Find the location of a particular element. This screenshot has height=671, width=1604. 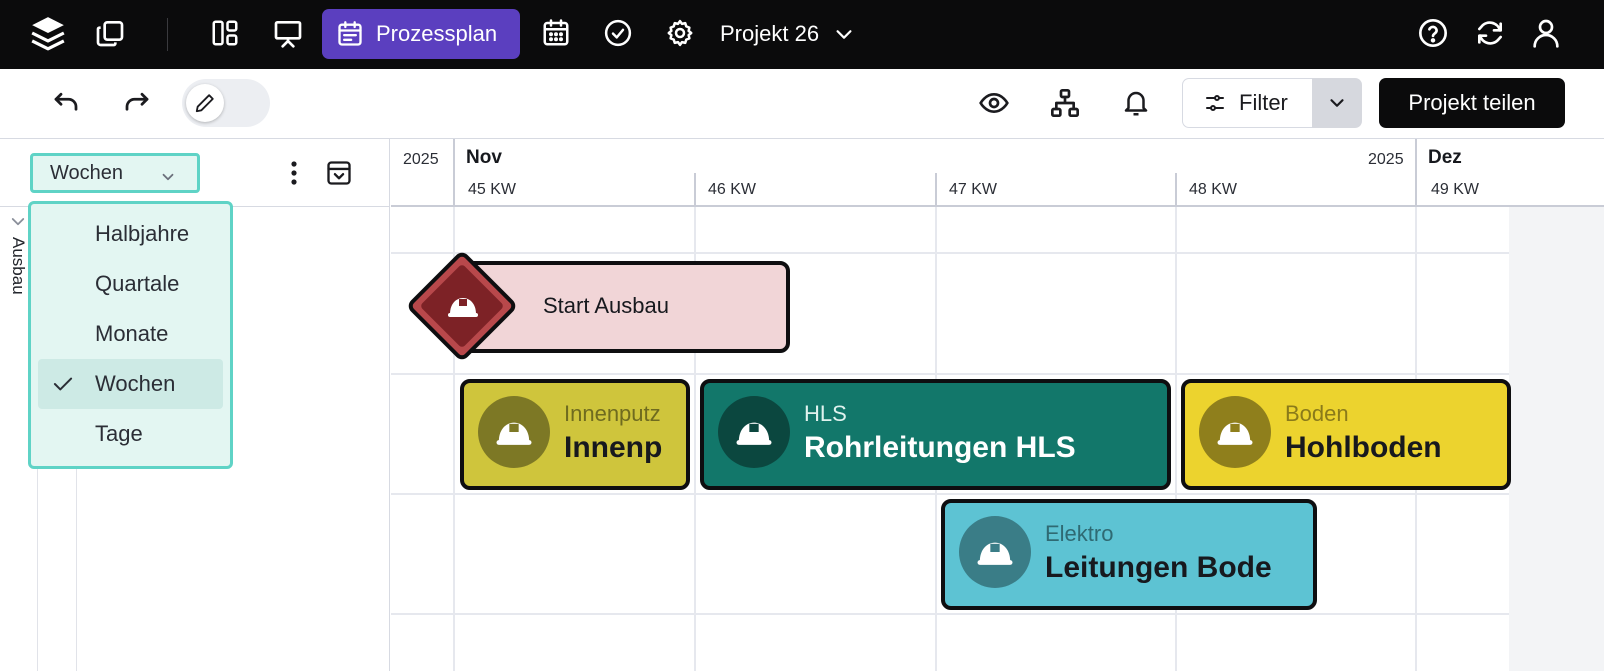

timeline-scroll-area is located at coordinates (1556, 439).